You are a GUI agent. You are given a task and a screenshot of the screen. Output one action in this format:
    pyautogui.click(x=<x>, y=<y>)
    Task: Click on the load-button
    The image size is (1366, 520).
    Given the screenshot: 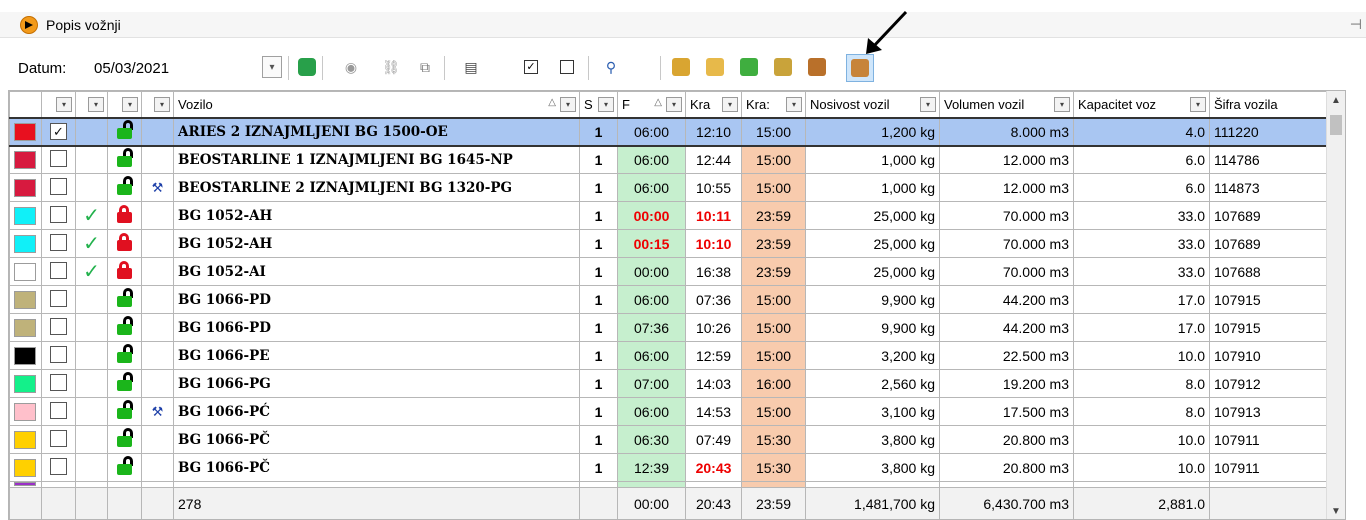 What is the action you would take?
    pyautogui.click(x=783, y=67)
    